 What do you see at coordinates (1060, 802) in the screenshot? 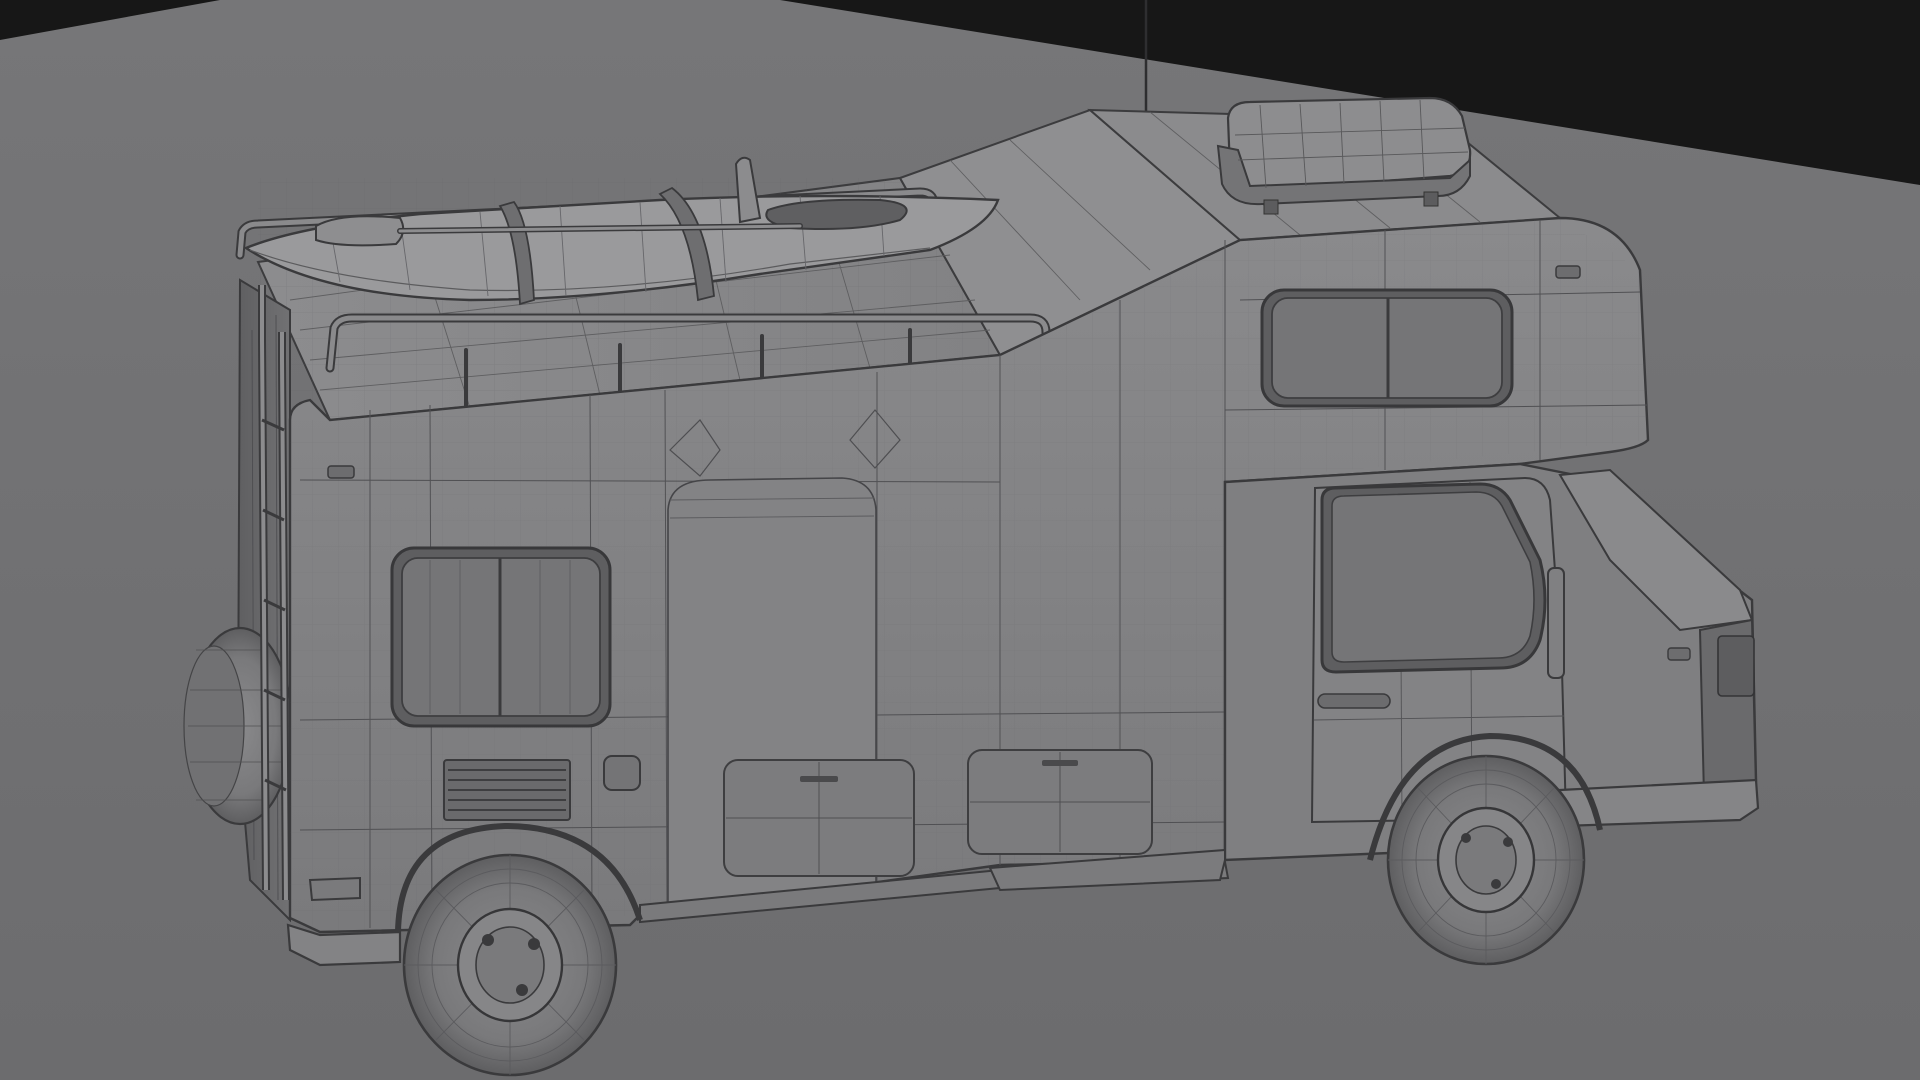
I see `storage-hatch-right` at bounding box center [1060, 802].